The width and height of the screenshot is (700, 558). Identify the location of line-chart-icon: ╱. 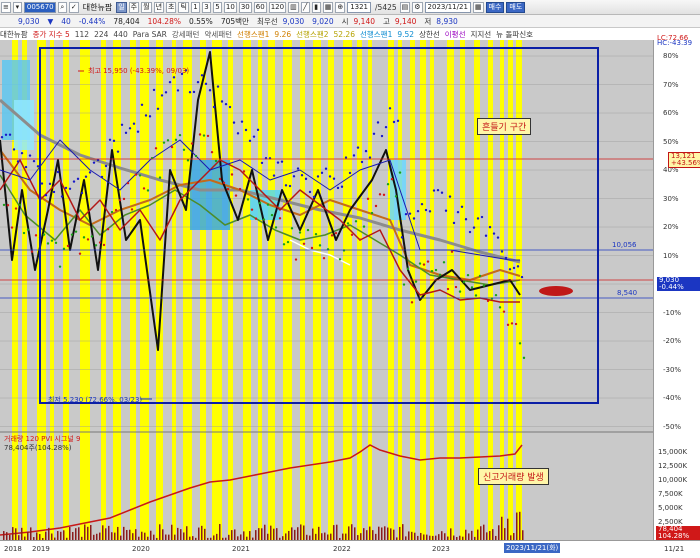
(305, 7).